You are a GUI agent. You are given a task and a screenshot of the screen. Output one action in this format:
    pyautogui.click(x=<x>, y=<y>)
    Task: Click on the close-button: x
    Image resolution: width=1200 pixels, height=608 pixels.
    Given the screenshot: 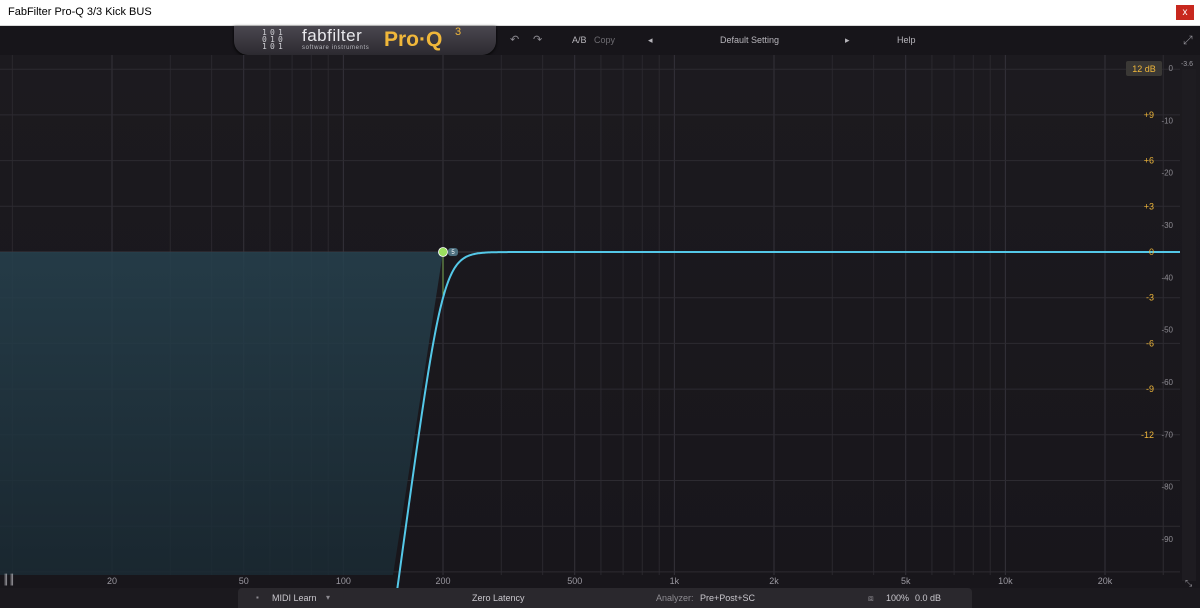 What is the action you would take?
    pyautogui.click(x=1185, y=12)
    